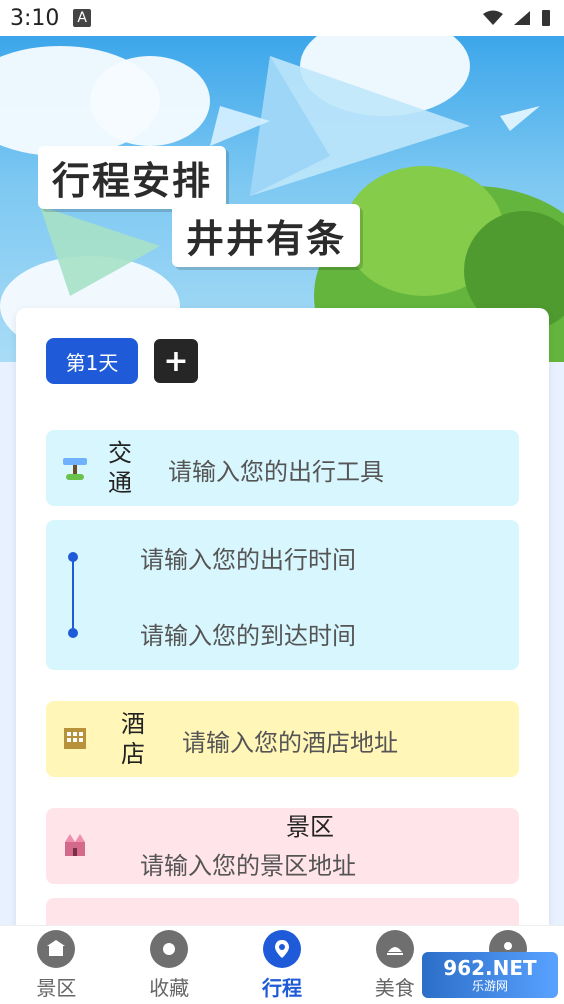 The width and height of the screenshot is (564, 1004). I want to click on transport-row: 交 通 请输入您的出行工具, so click(282, 468).